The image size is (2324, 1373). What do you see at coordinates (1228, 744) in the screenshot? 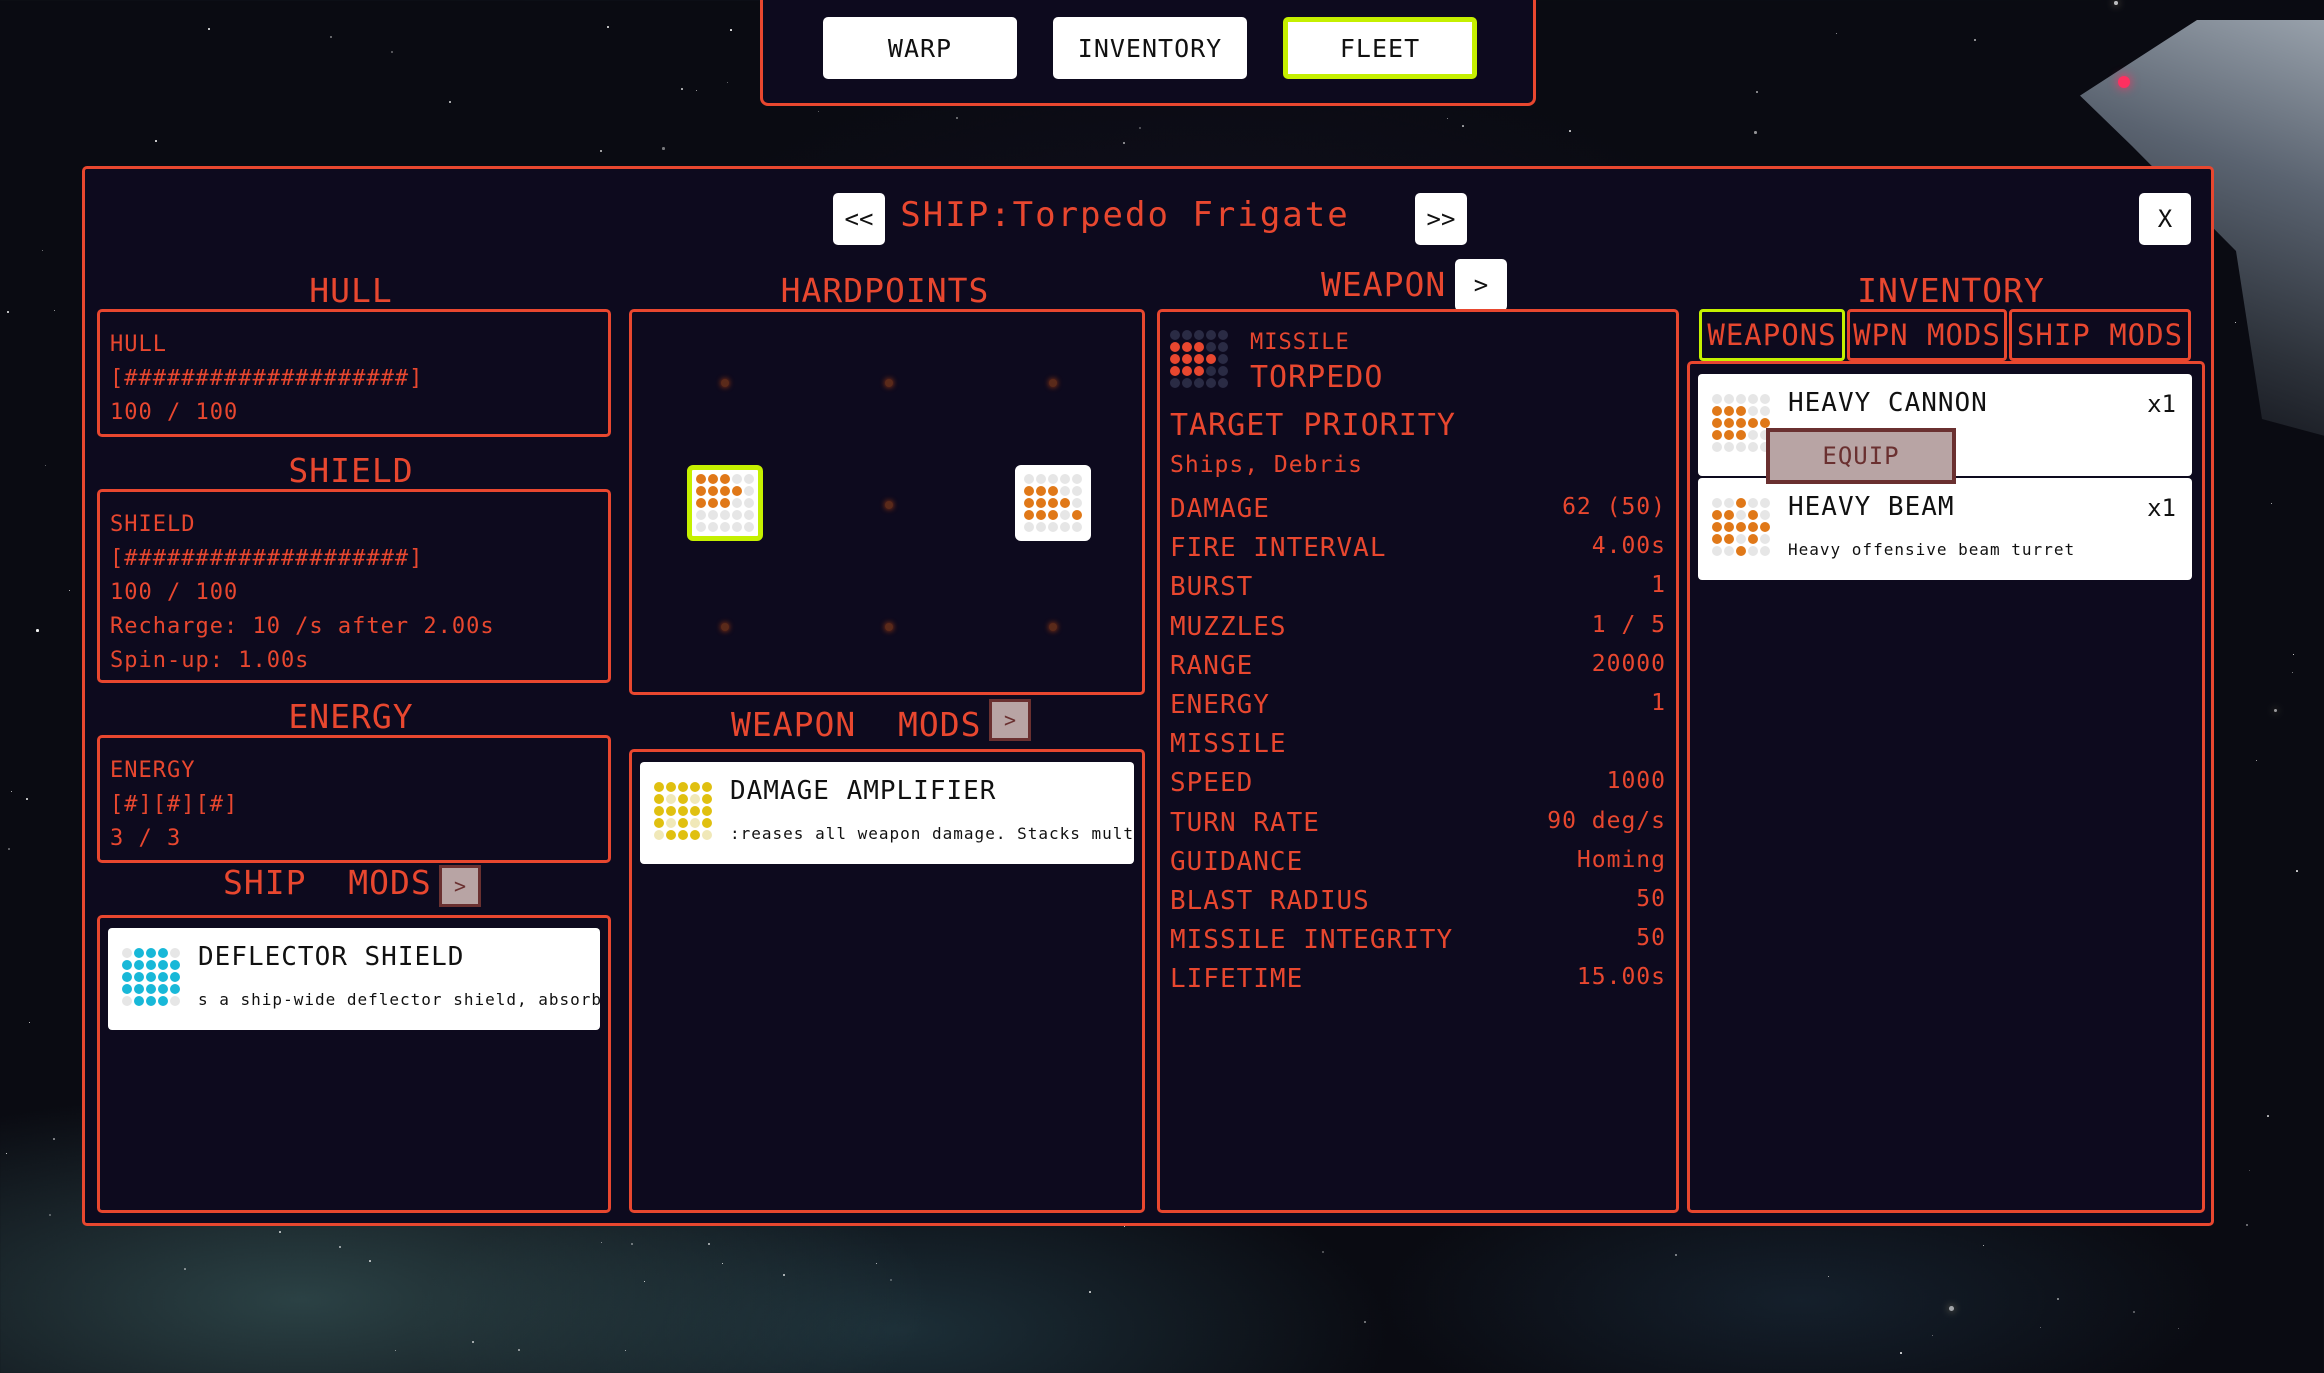
I see `weapon-stat-label: MISSILE` at bounding box center [1228, 744].